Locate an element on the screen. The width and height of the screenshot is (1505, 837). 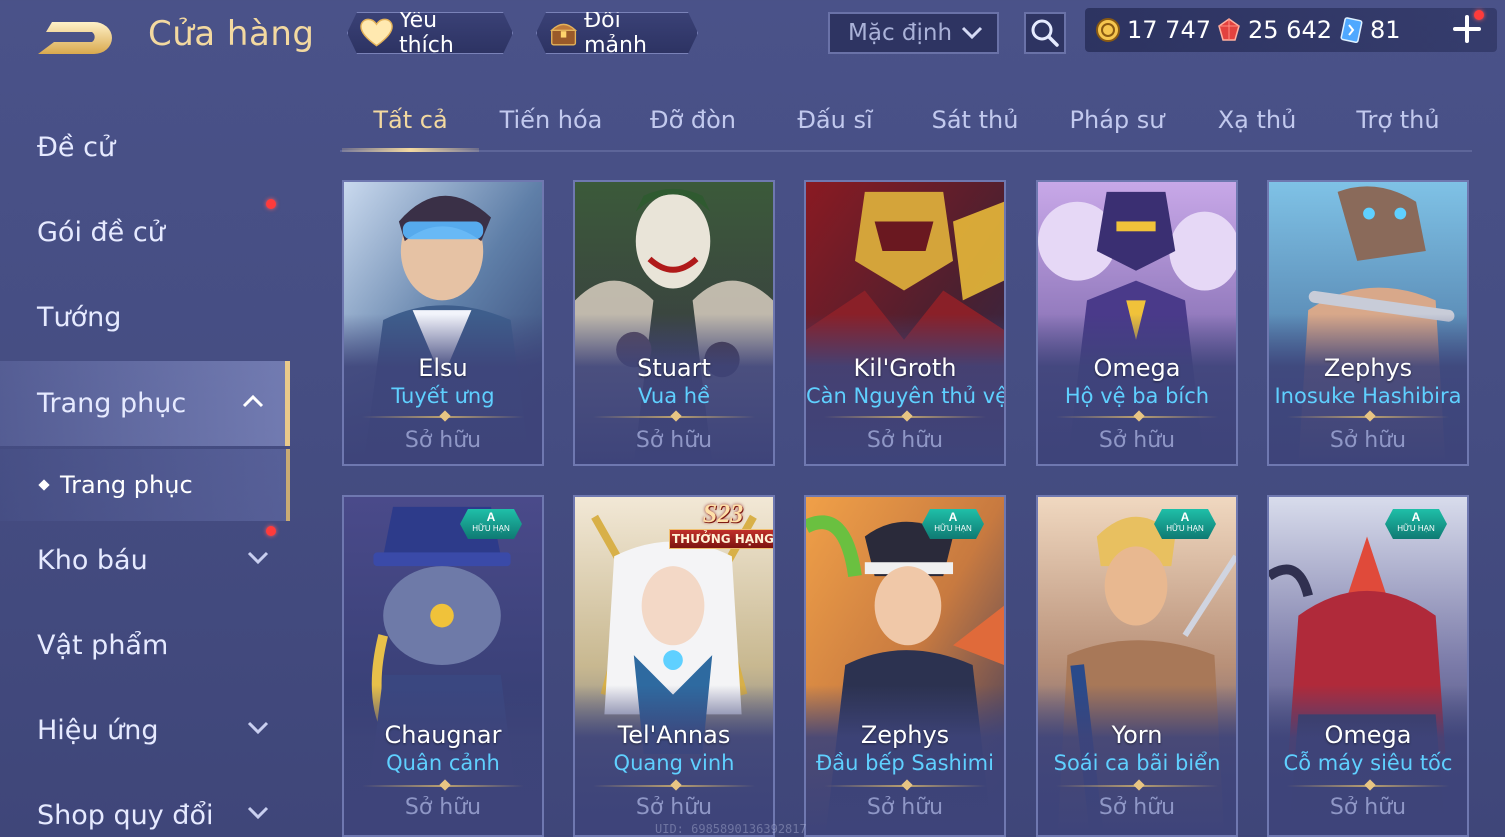
back-arrow-icon is located at coordinates (75, 38).